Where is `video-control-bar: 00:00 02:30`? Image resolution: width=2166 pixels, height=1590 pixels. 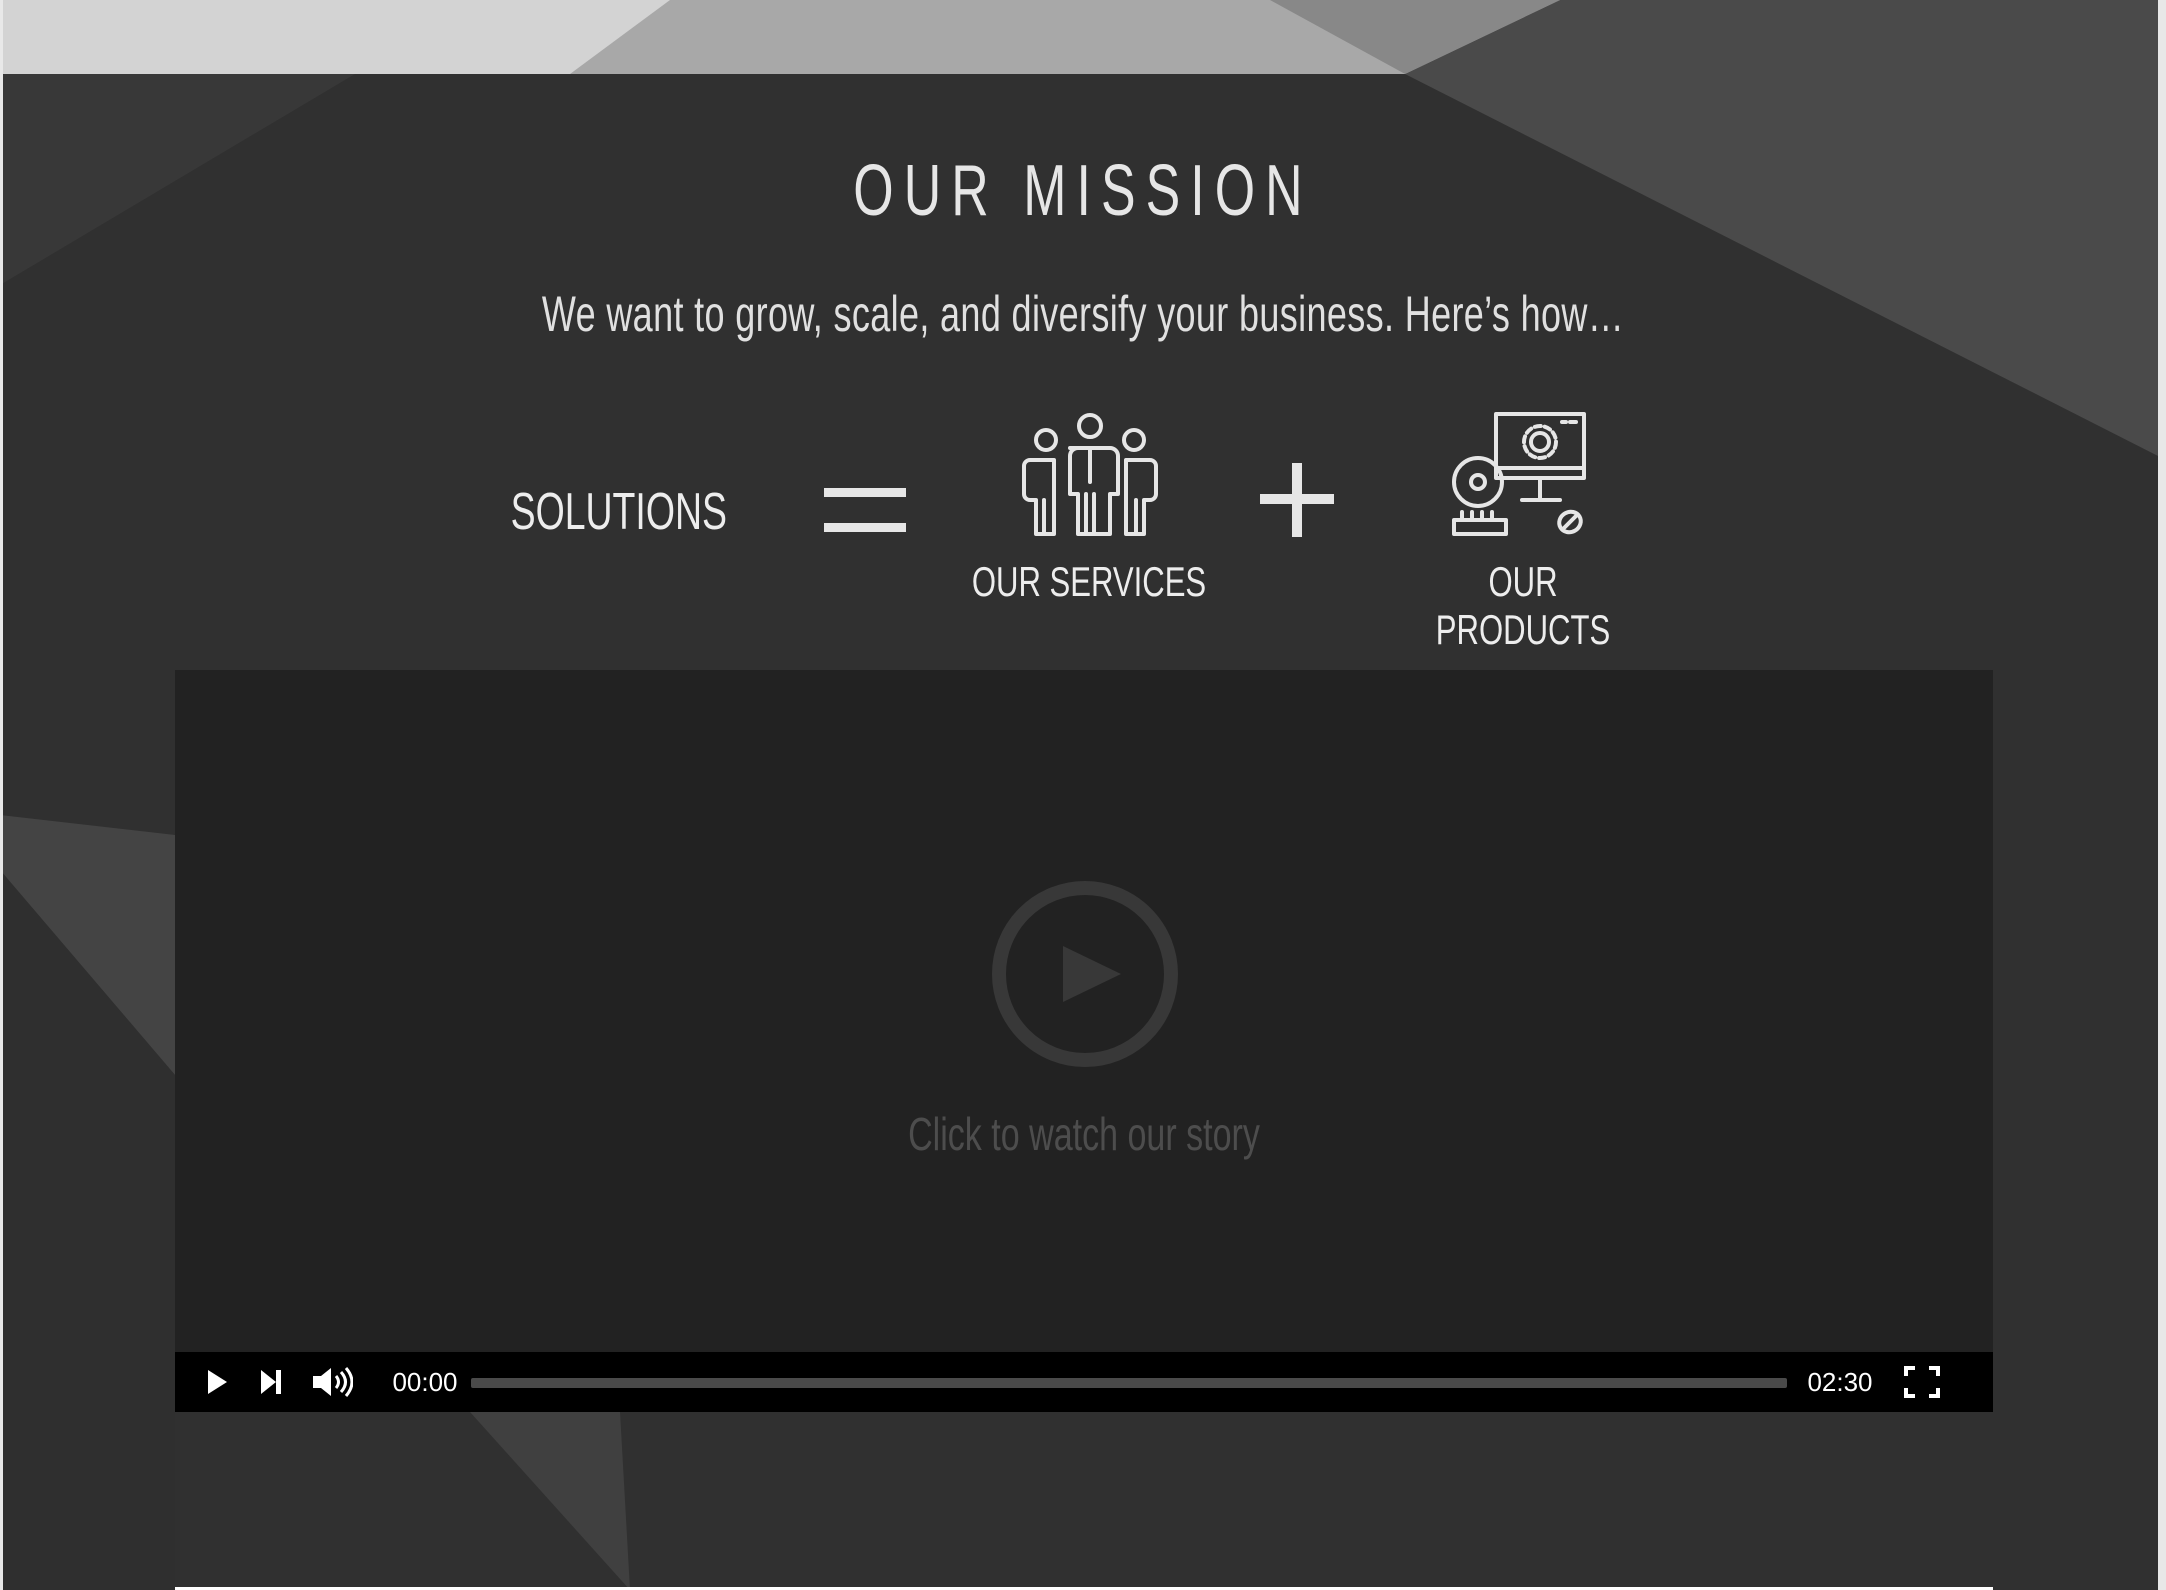
video-control-bar: 00:00 02:30 is located at coordinates (1084, 1382).